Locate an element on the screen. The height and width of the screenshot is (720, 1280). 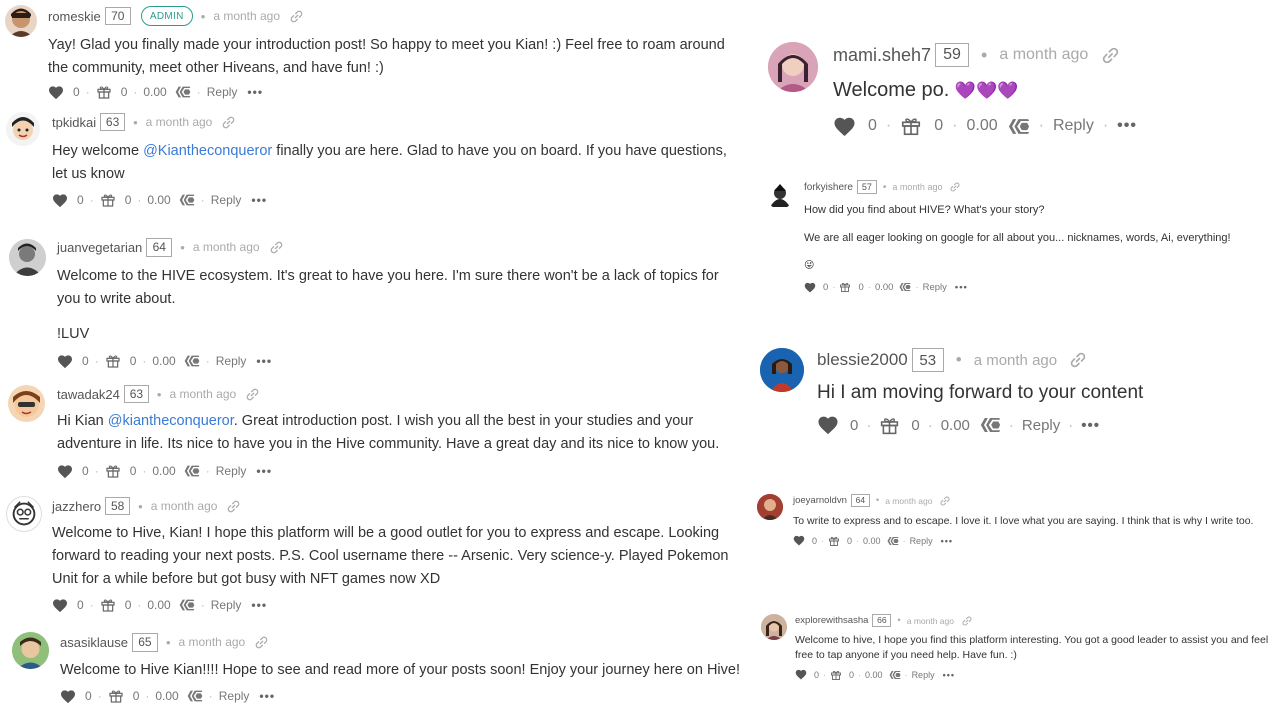
user-mention-link: @kiantheconqueror is located at coordinates (171, 421).